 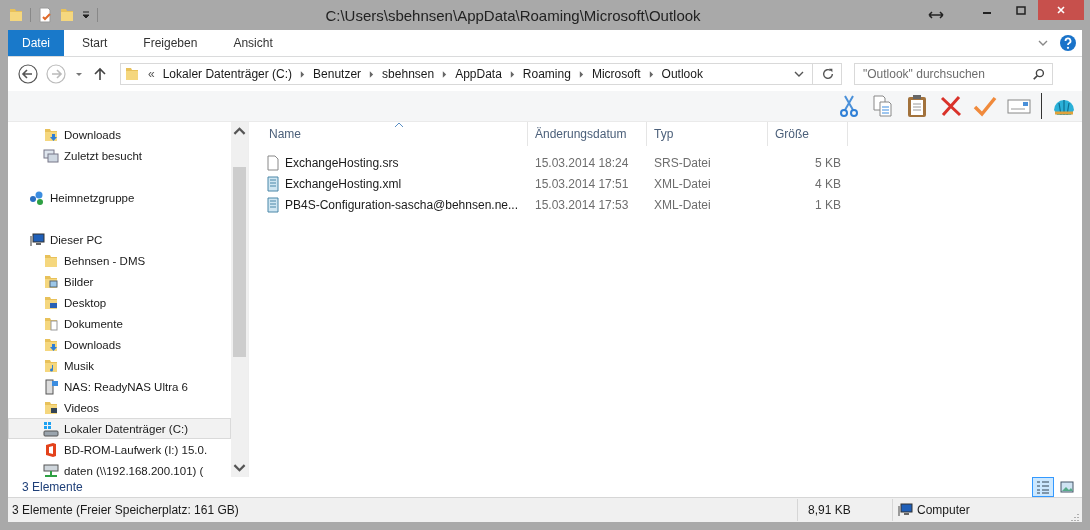 I want to click on desktop-folder-icon, so click(x=51, y=302).